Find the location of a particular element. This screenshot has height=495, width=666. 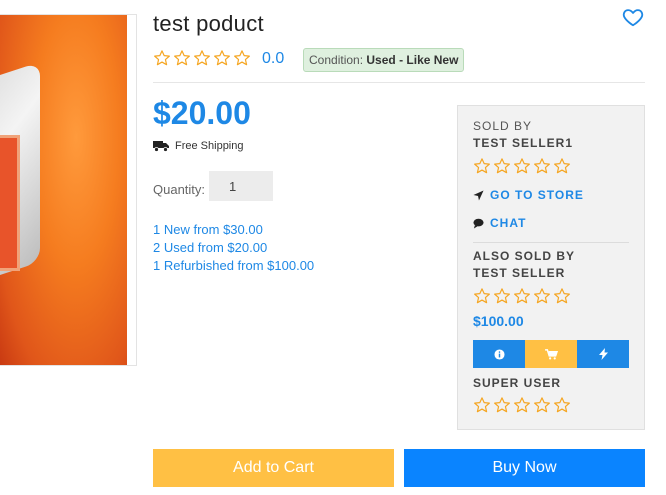

add-to-cart-small-button is located at coordinates (551, 354).